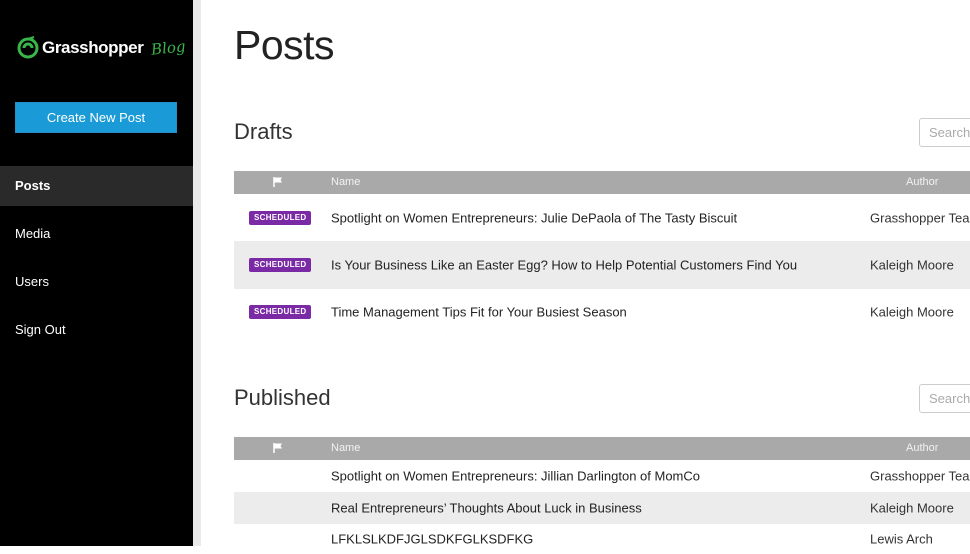 This screenshot has height=554, width=970. What do you see at coordinates (901, 539) in the screenshot?
I see `post-author: Lewis Arch` at bounding box center [901, 539].